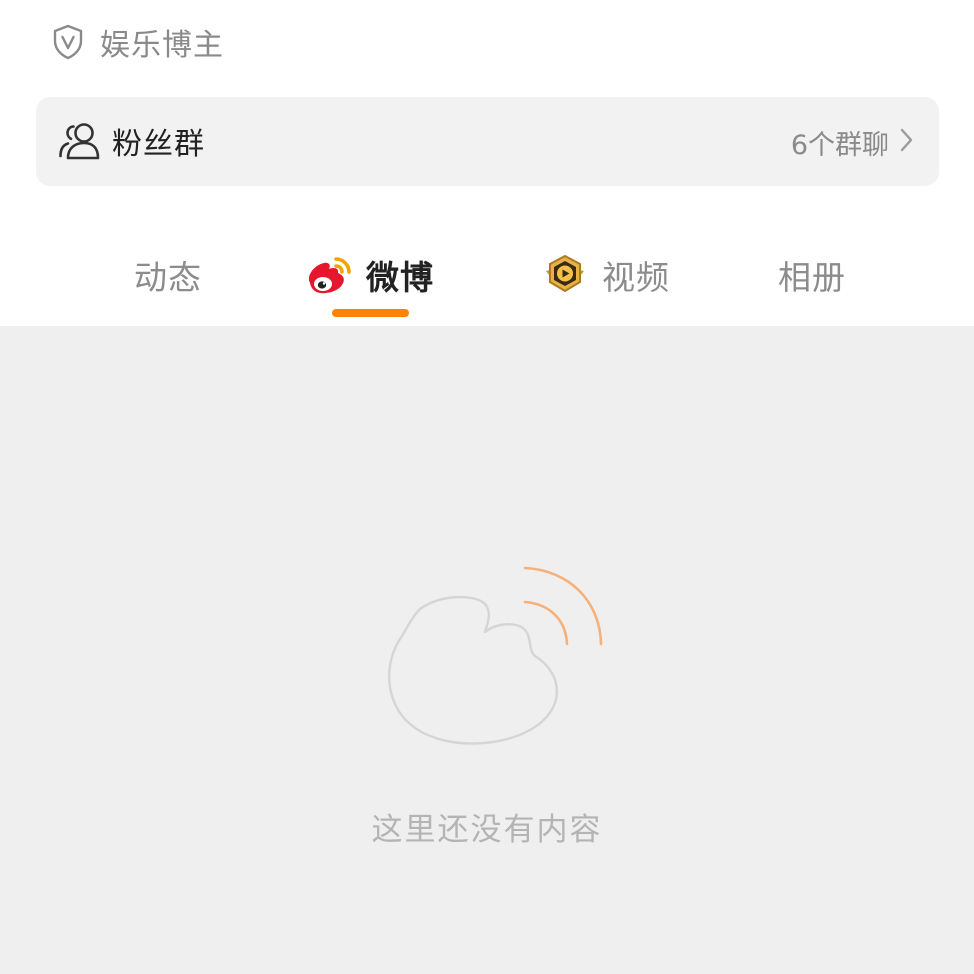 Image resolution: width=974 pixels, height=974 pixels. Describe the element at coordinates (812, 277) in the screenshot. I see `tab-label: 相册` at that location.